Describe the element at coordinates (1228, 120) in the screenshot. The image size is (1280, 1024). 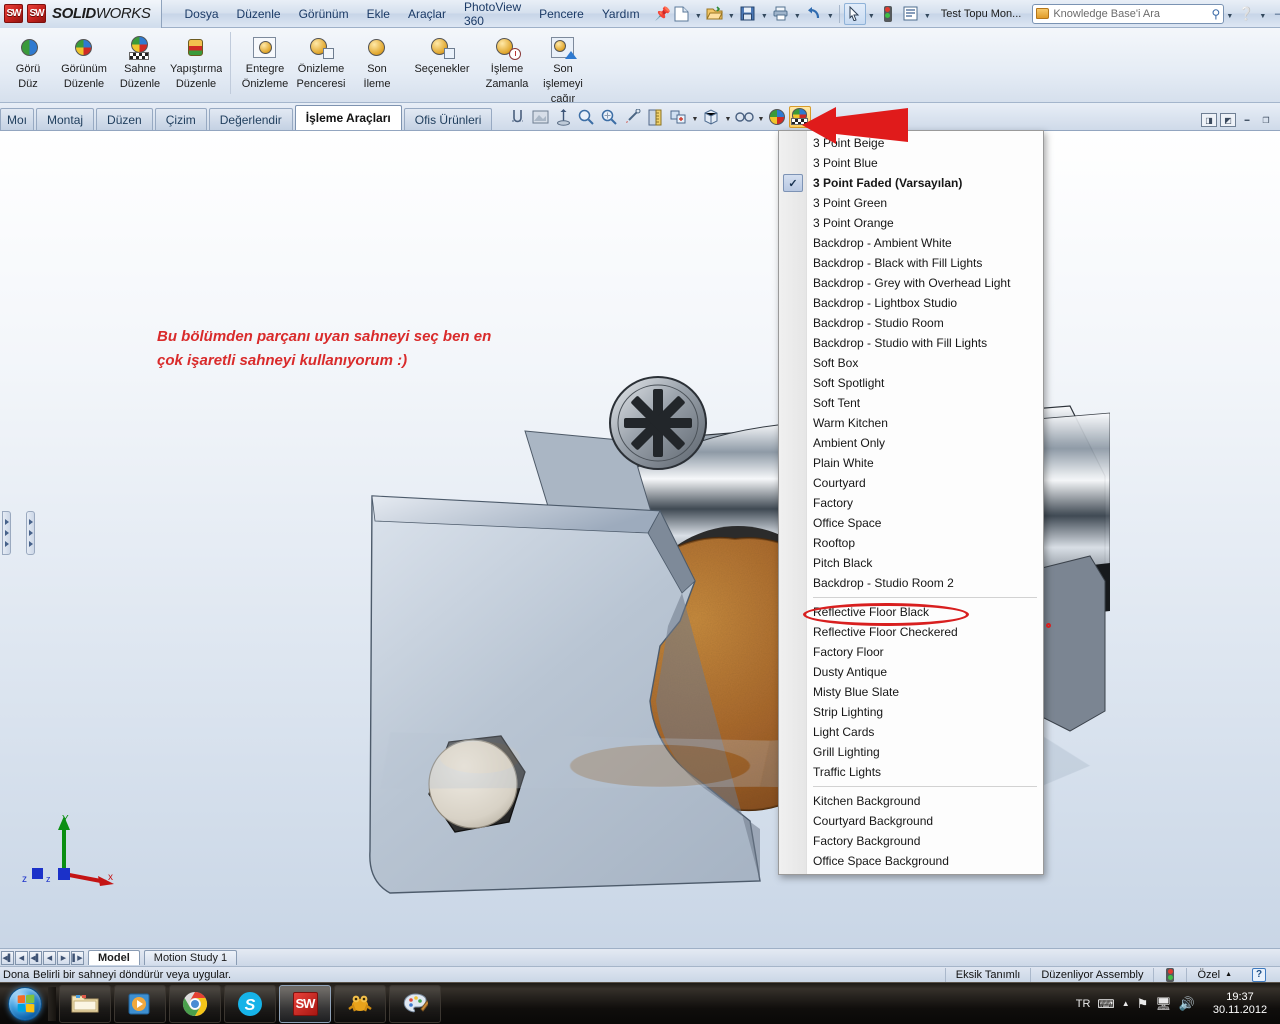
I see `restore-right-icon: ◩` at that location.